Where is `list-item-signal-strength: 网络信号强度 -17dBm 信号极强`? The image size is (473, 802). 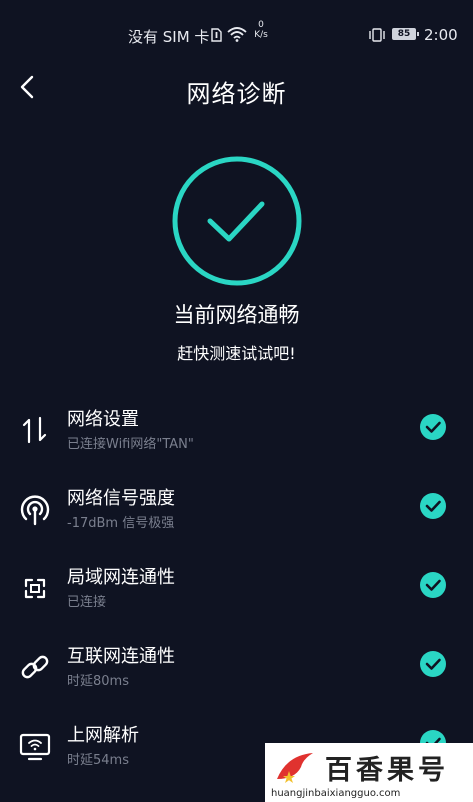 list-item-signal-strength: 网络信号强度 -17dBm 信号极强 is located at coordinates (236, 519).